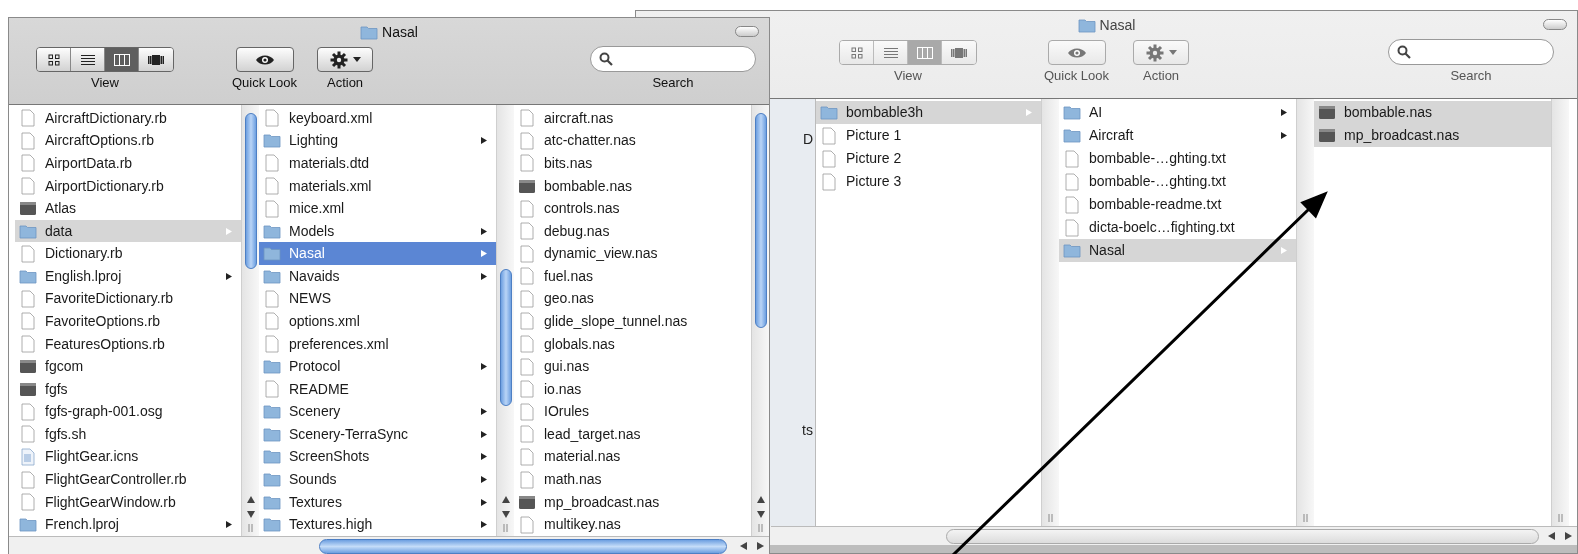 This screenshot has height=554, width=1578. I want to click on quick-look-button, so click(264, 59).